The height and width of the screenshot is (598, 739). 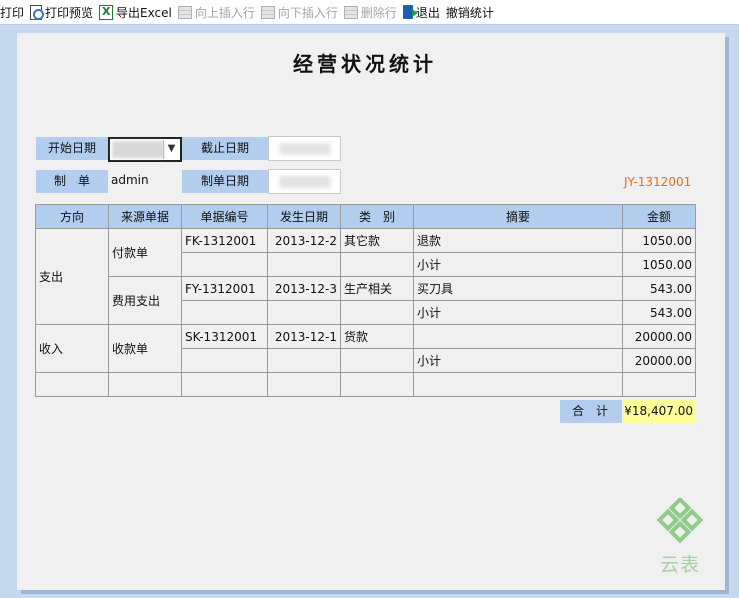 What do you see at coordinates (377, 336) in the screenshot?
I see `category-cell: 货款` at bounding box center [377, 336].